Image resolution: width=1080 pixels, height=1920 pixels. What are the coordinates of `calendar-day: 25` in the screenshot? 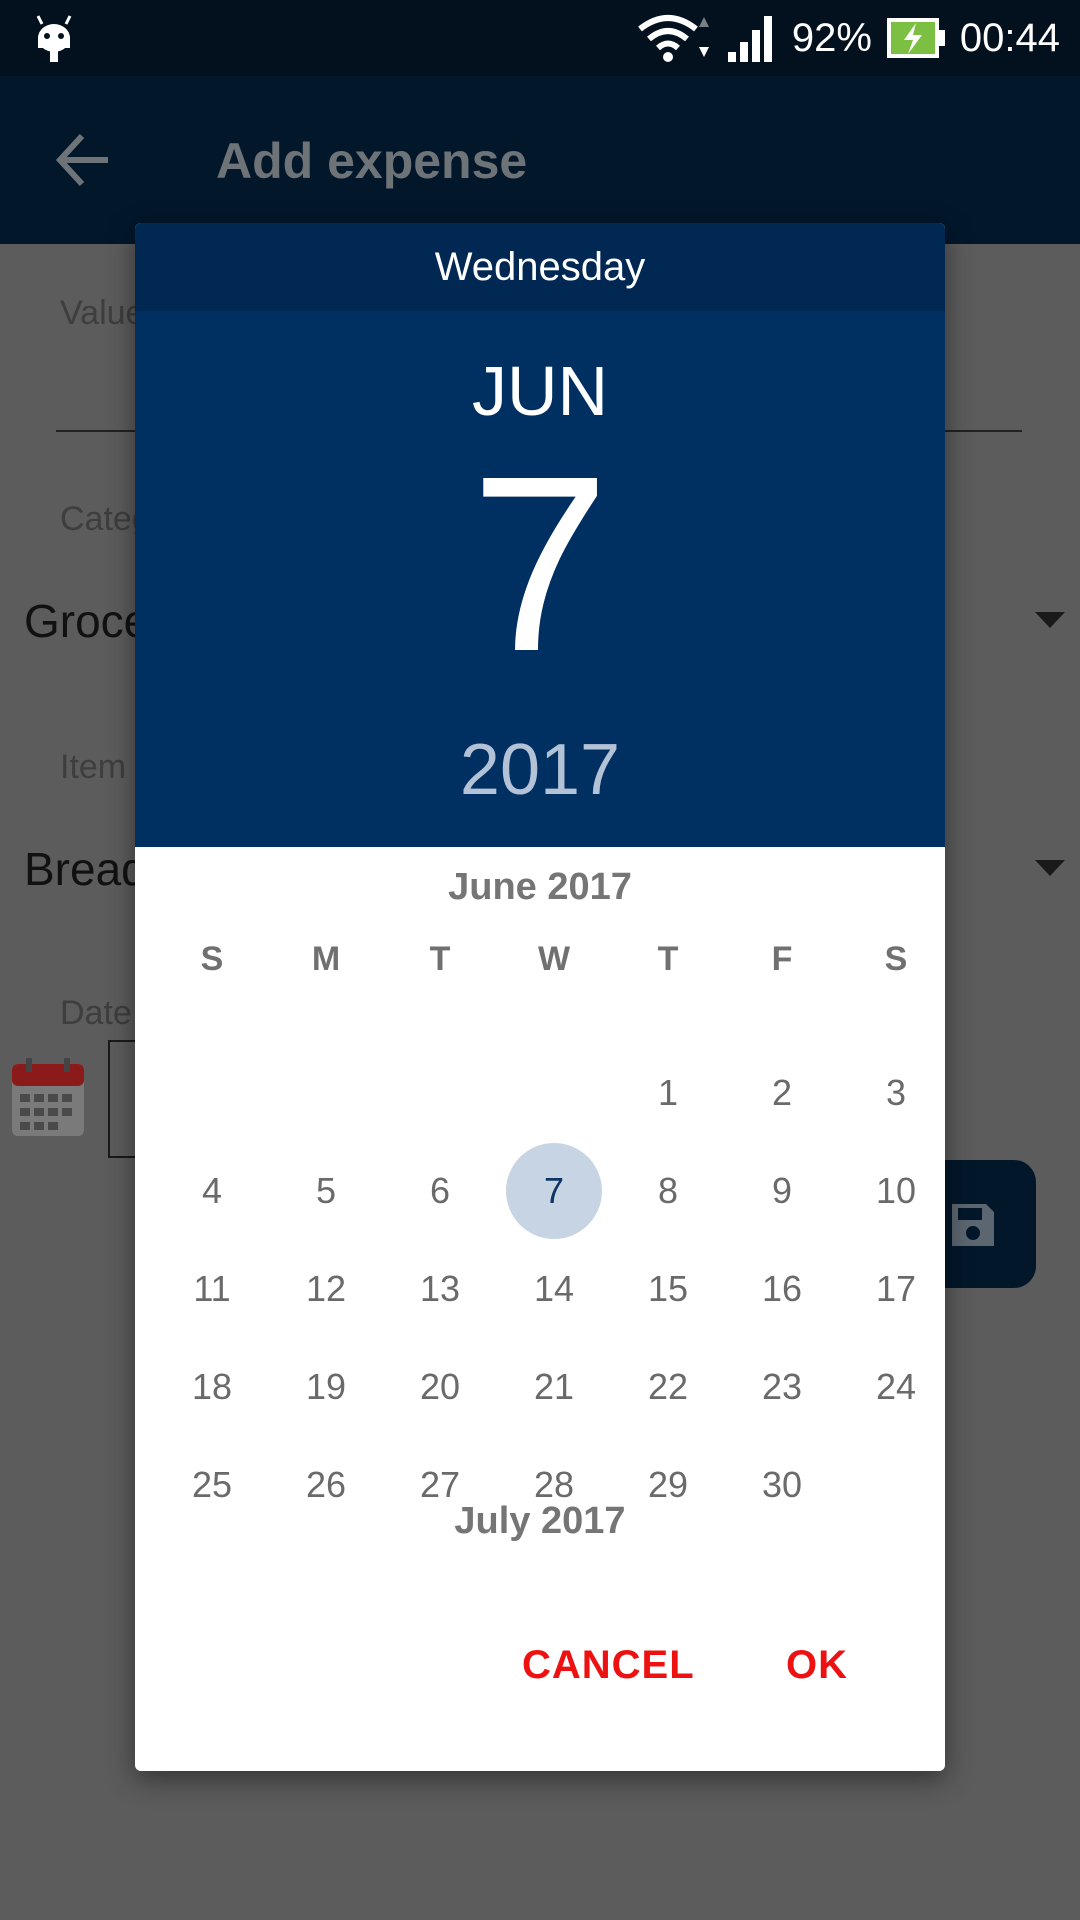 It's located at (212, 1485).